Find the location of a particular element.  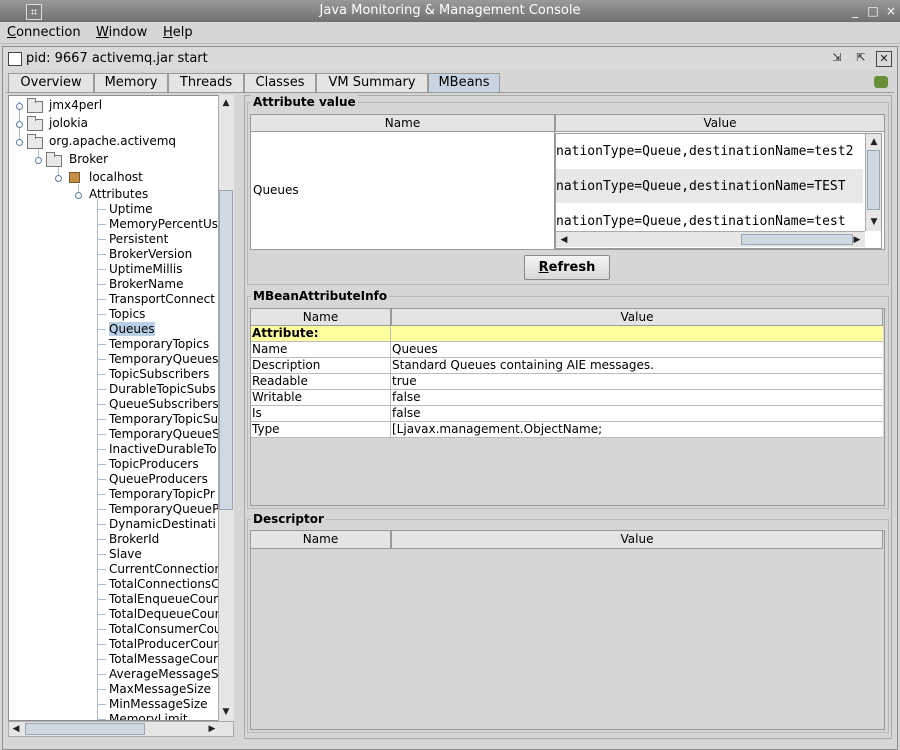

tree-node: org.apache.activemq is located at coordinates (112, 141).